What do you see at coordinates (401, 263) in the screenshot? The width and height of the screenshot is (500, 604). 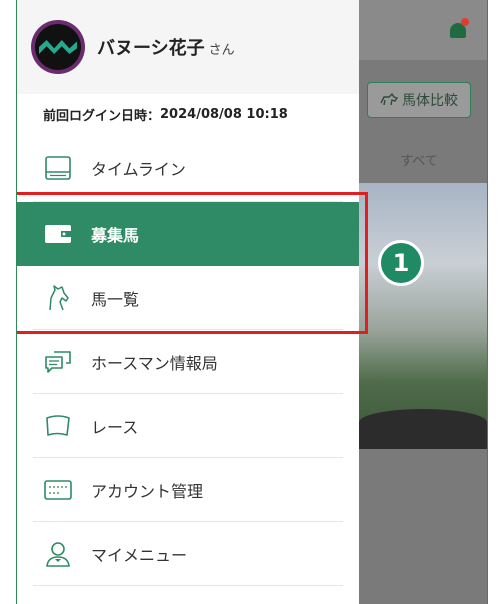 I see `step-number-badge: 1` at bounding box center [401, 263].